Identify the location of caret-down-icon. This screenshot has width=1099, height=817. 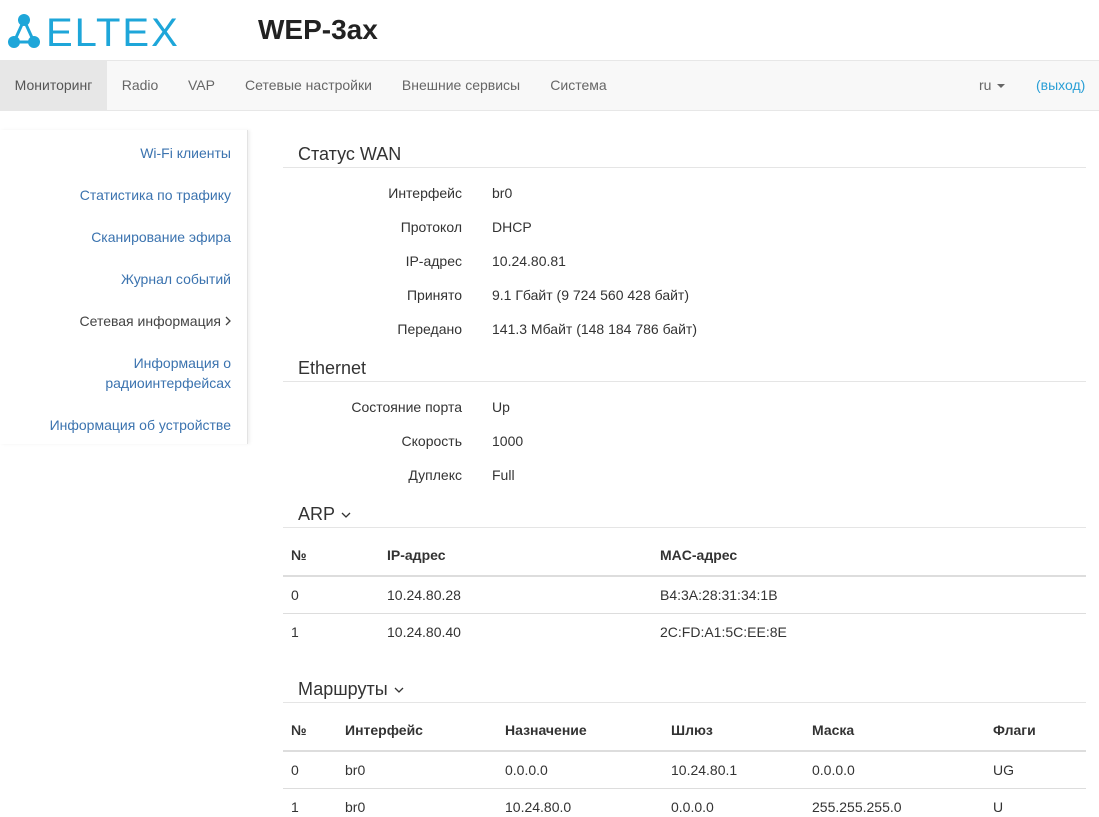
(1001, 86).